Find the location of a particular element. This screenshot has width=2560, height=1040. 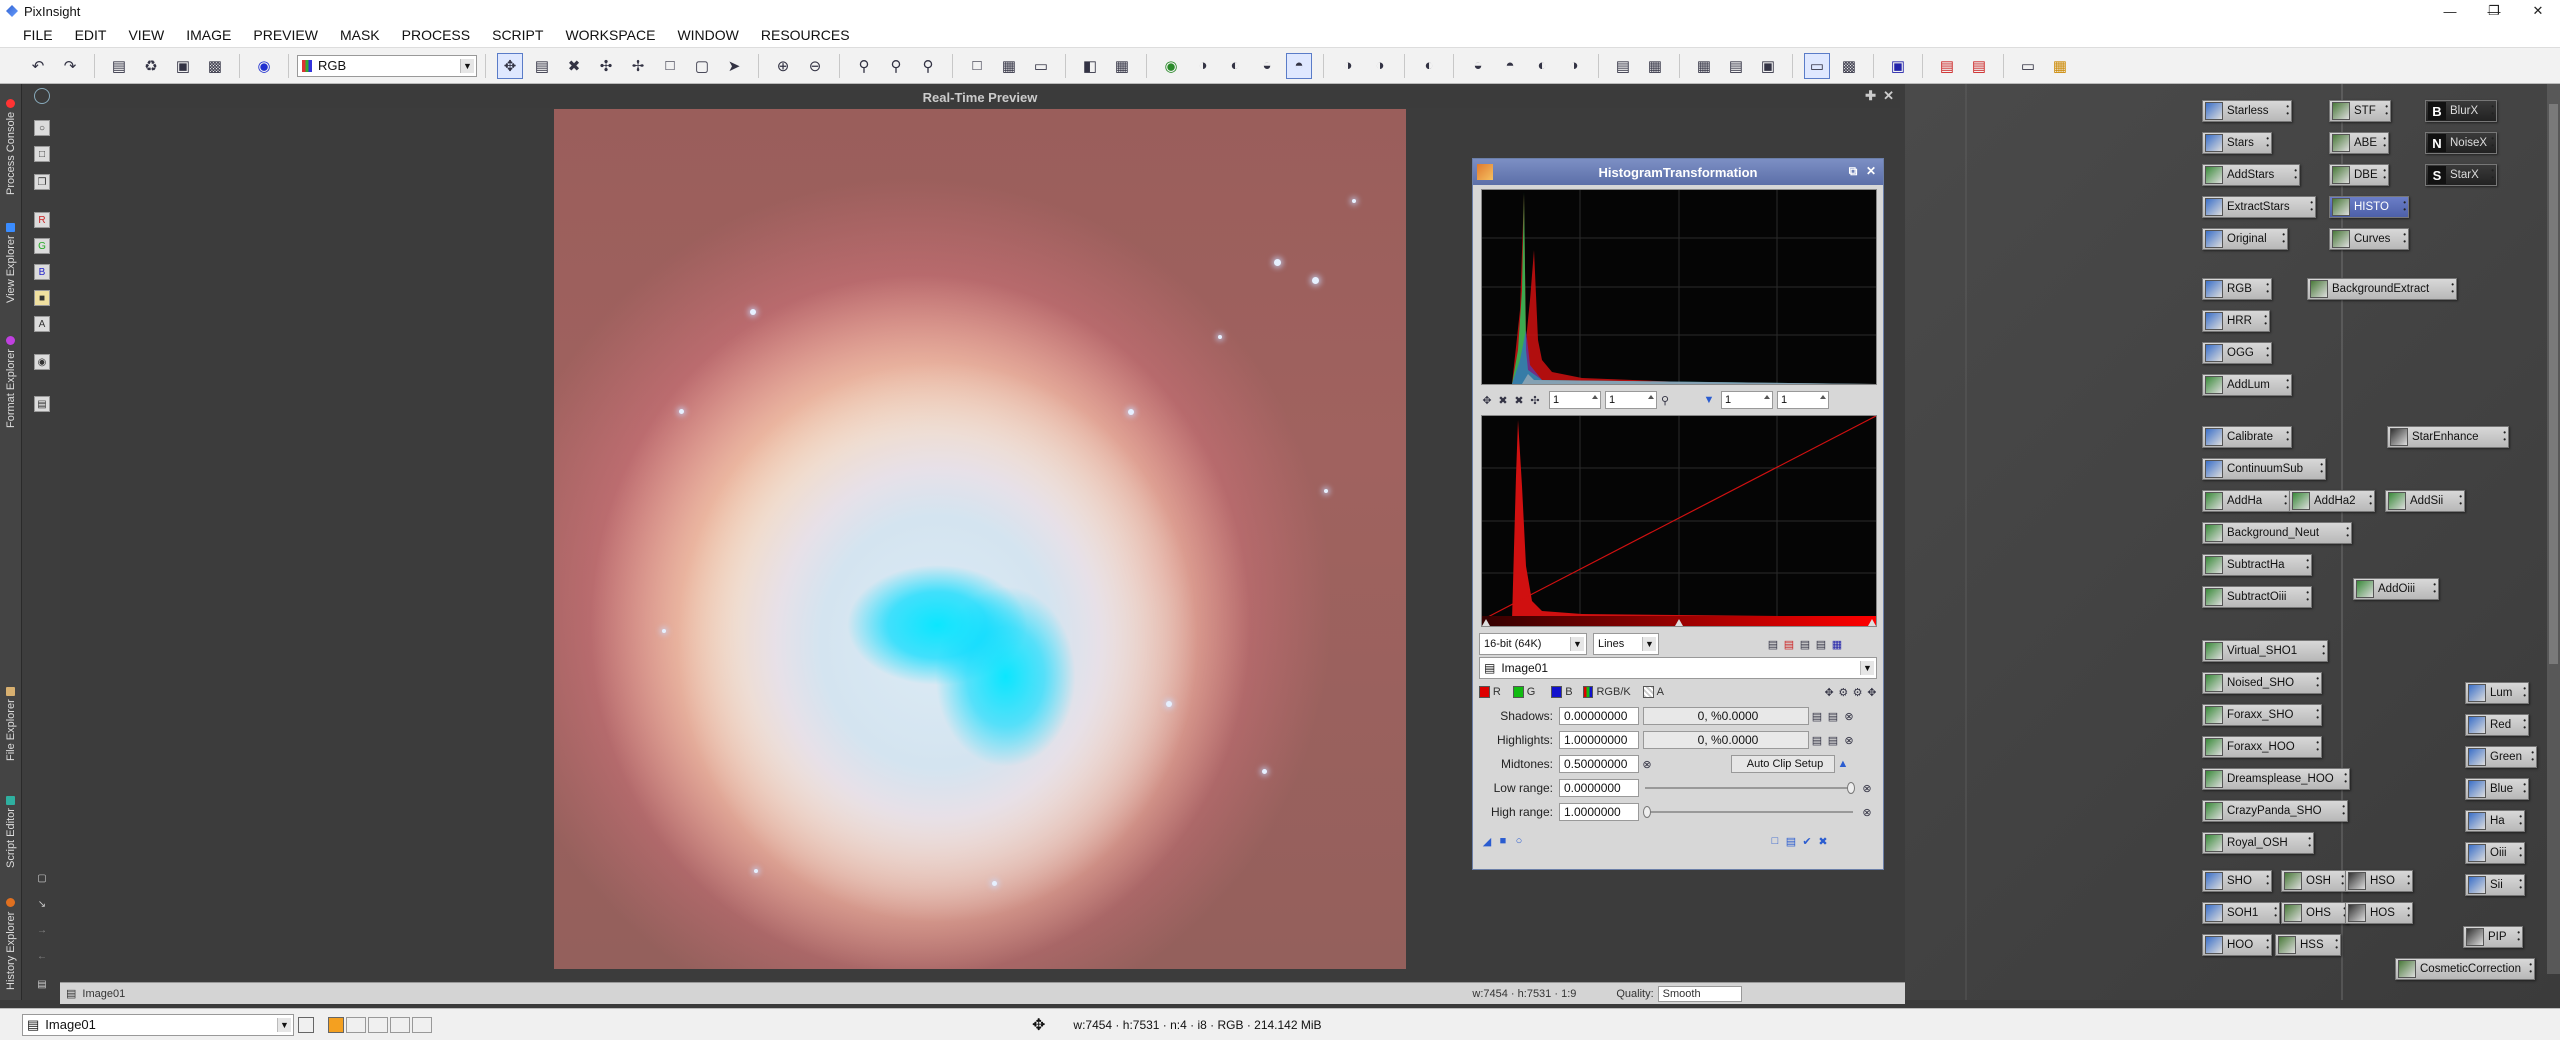

window-2-icon: ▤ is located at coordinates (1979, 66).